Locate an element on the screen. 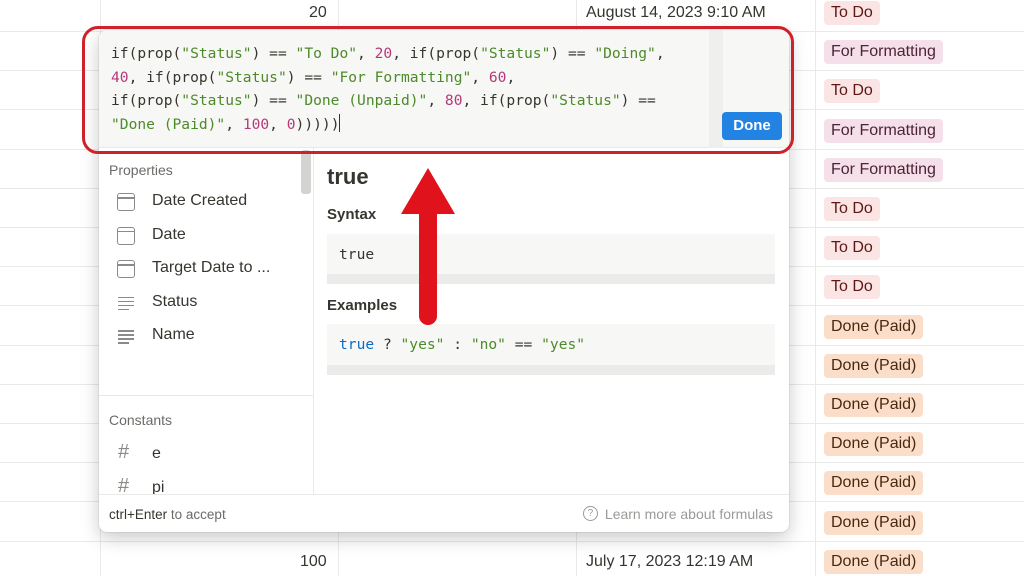 Image resolution: width=1024 pixels, height=576 pixels. editor-scrollbar is located at coordinates (716, 89).